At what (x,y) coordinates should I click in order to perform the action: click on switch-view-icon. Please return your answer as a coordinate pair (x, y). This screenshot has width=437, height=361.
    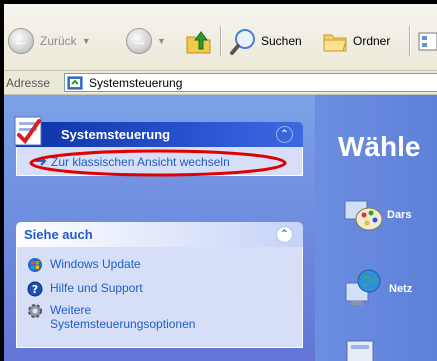
    Looking at the image, I should click on (41, 161).